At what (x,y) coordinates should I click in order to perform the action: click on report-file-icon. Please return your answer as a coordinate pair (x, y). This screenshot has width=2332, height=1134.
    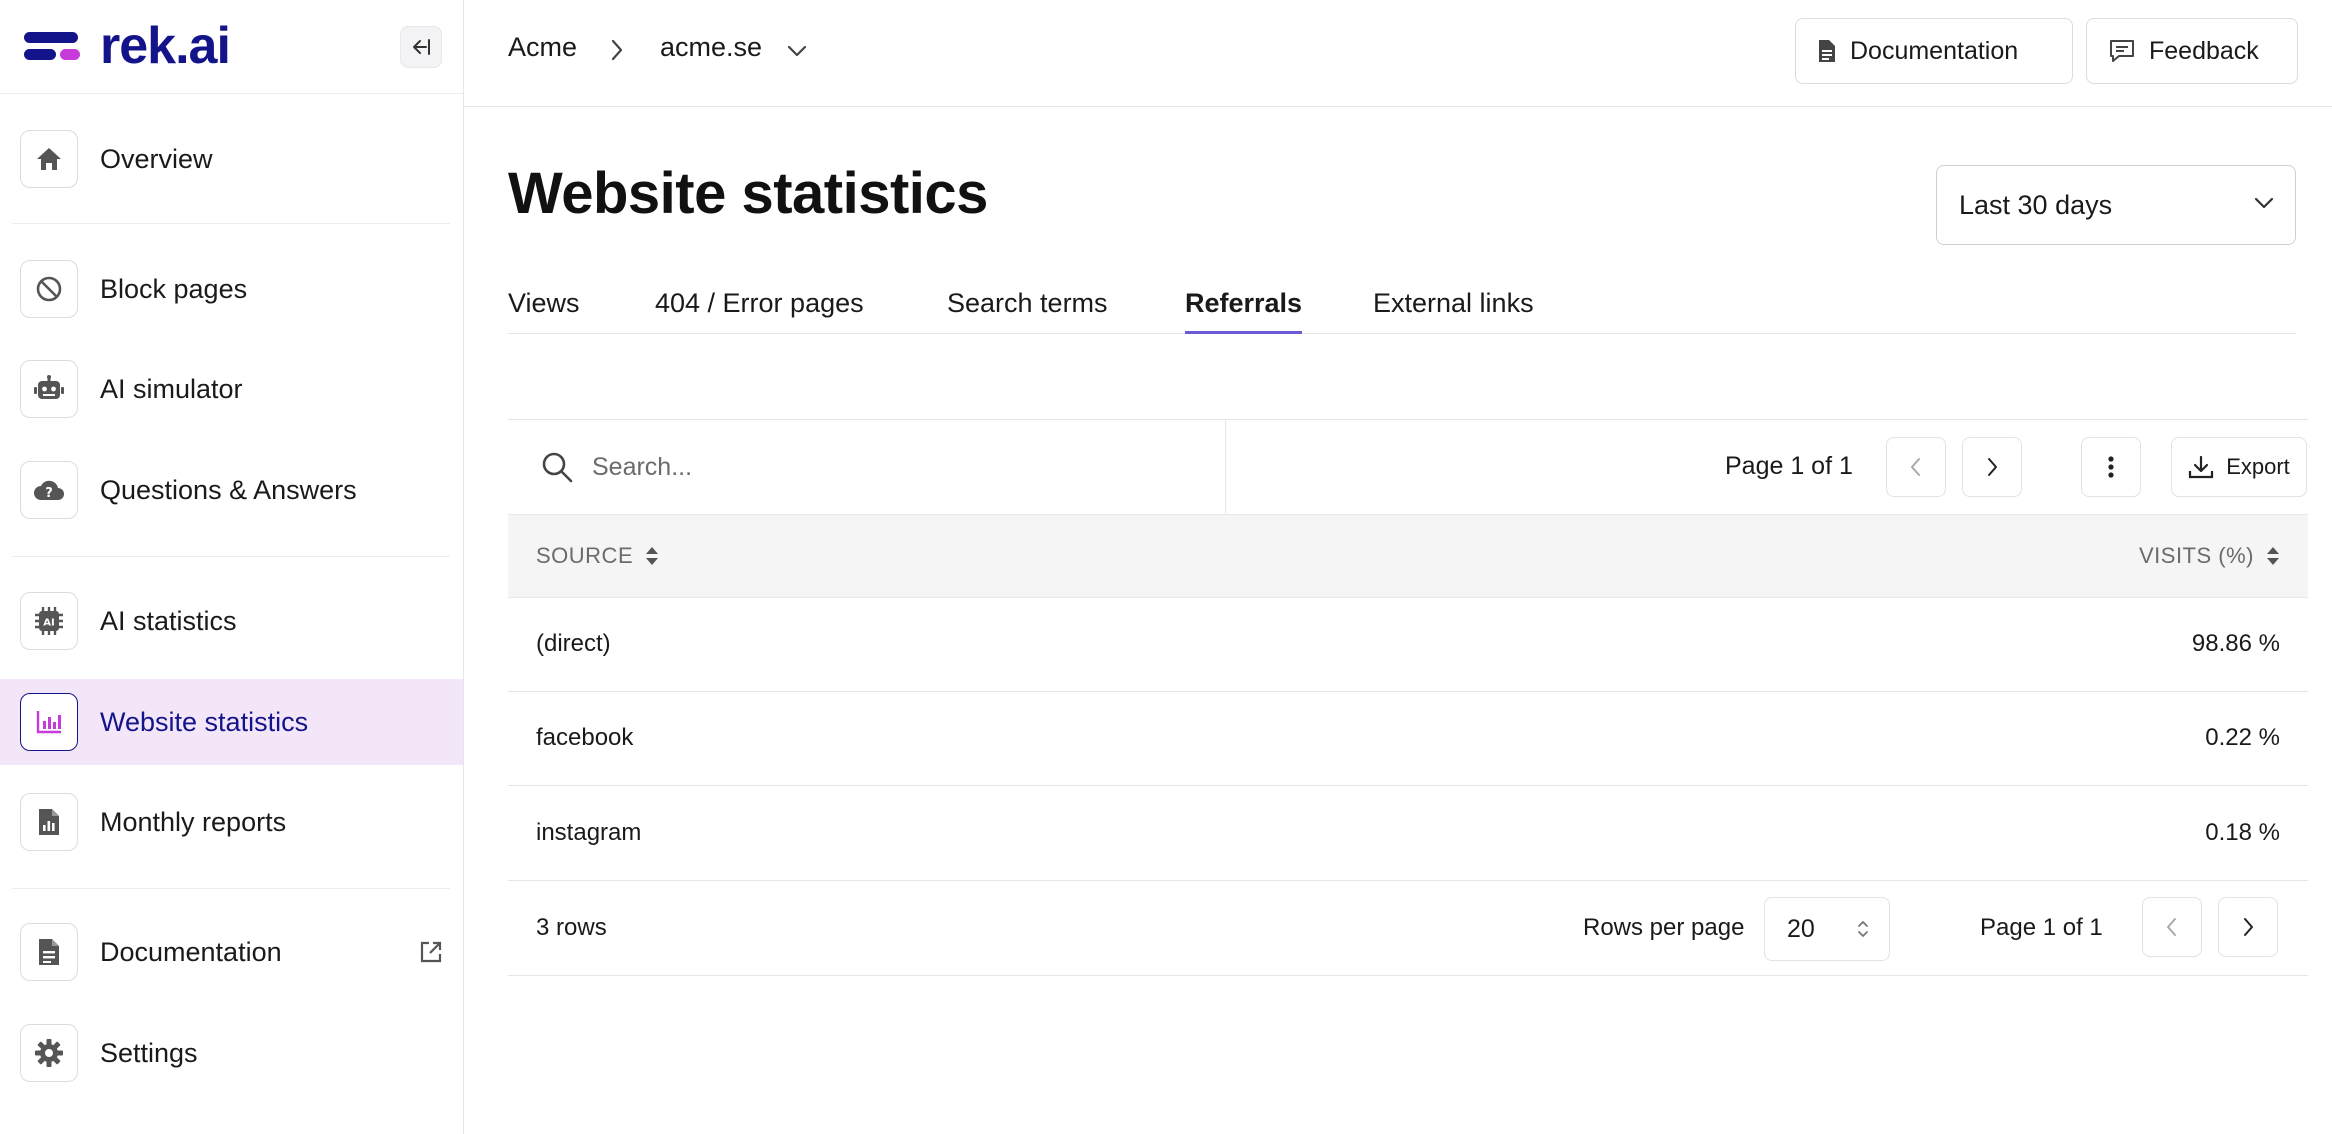
    Looking at the image, I should click on (49, 822).